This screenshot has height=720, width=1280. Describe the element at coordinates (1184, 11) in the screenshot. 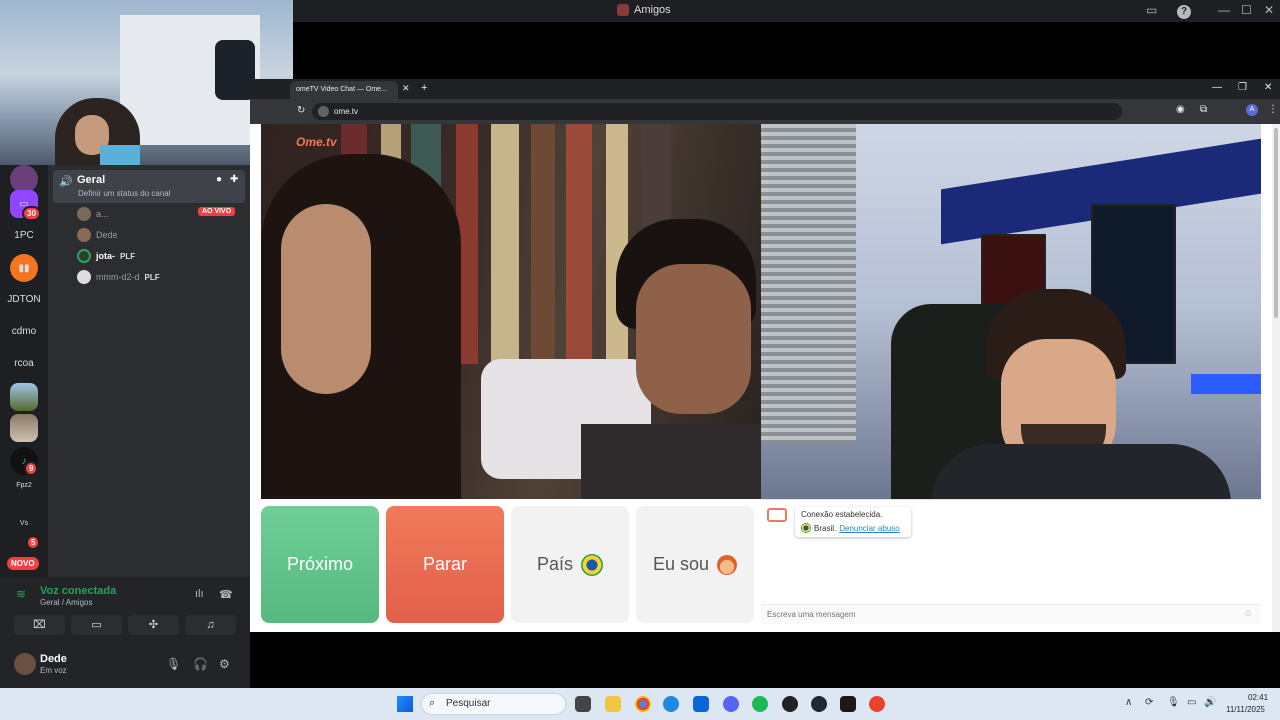

I see `help-icon: ?` at that location.